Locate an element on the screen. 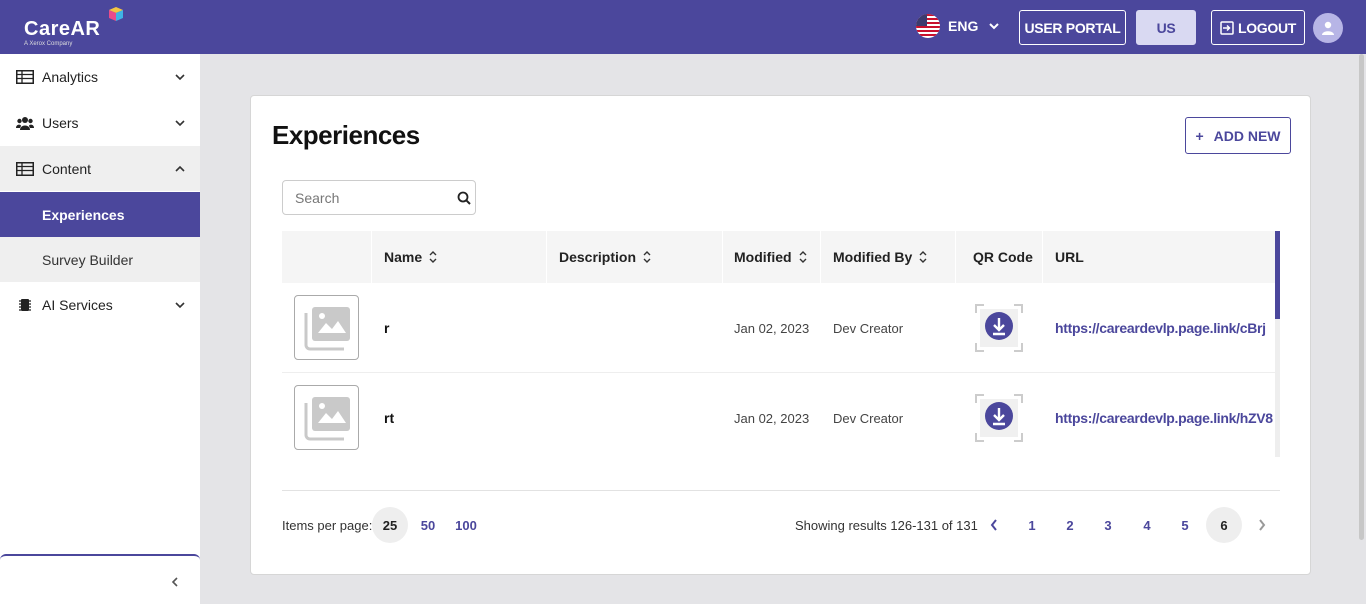 This screenshot has height=604, width=1366. divider is located at coordinates (781, 490).